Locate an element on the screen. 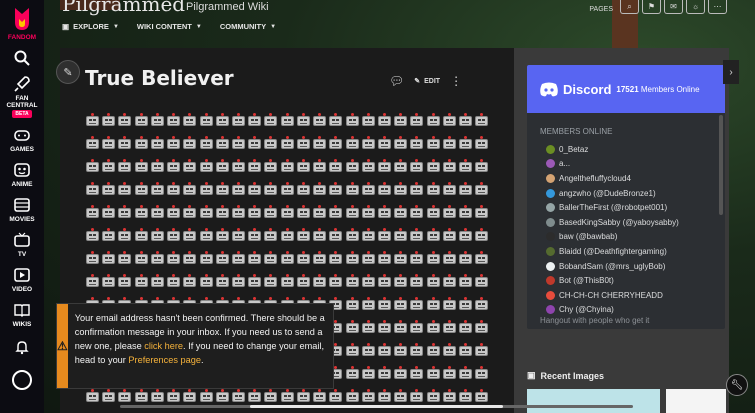 The height and width of the screenshot is (413, 755). preferences-link: Preferences page is located at coordinates (164, 360).